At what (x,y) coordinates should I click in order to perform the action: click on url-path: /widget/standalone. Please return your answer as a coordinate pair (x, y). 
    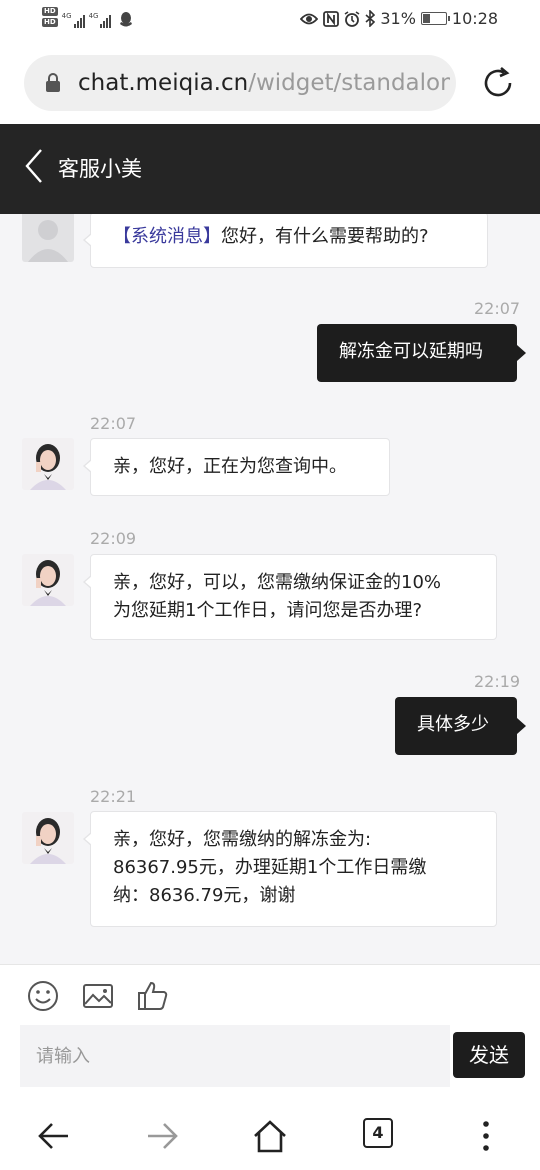
    Looking at the image, I should click on (349, 83).